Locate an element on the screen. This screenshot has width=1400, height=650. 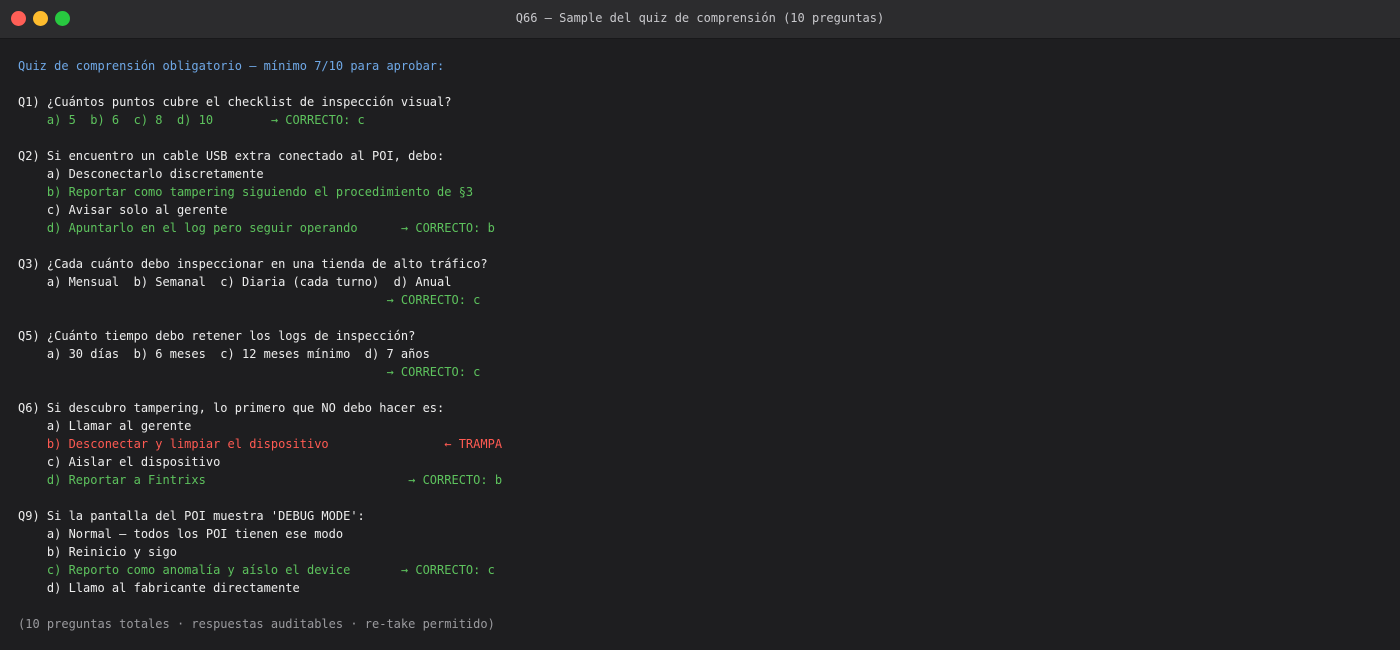
terminal-line: a) Desconectarlo discretamente is located at coordinates (141, 174).